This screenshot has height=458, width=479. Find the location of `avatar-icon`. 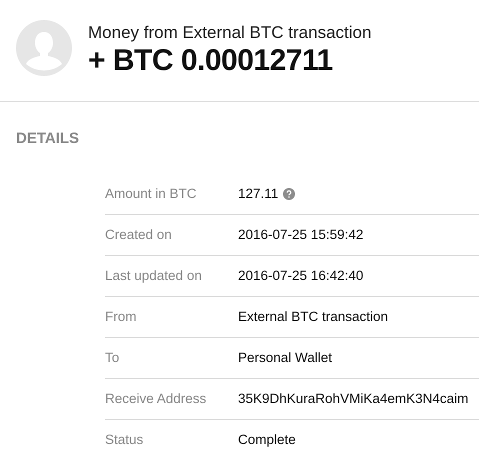

avatar-icon is located at coordinates (44, 48).